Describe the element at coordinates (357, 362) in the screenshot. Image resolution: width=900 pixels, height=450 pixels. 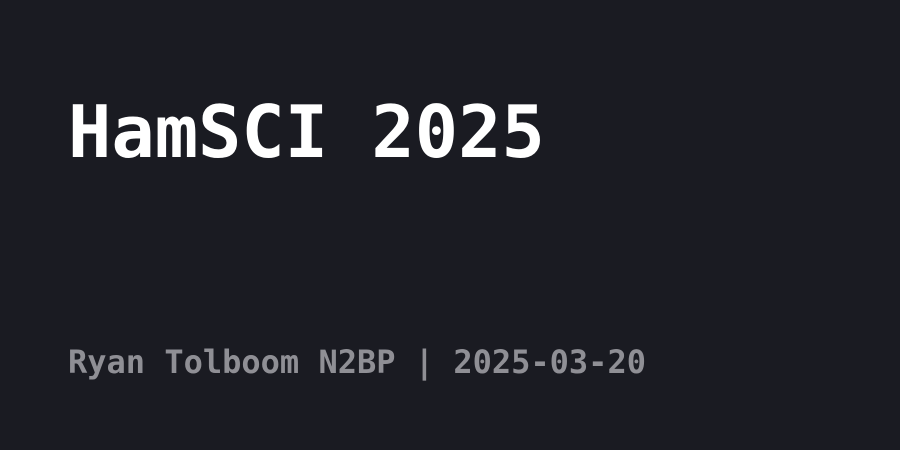
I see `author-date-line: Ryan Tolboom N2BP | 2025-03-20` at that location.